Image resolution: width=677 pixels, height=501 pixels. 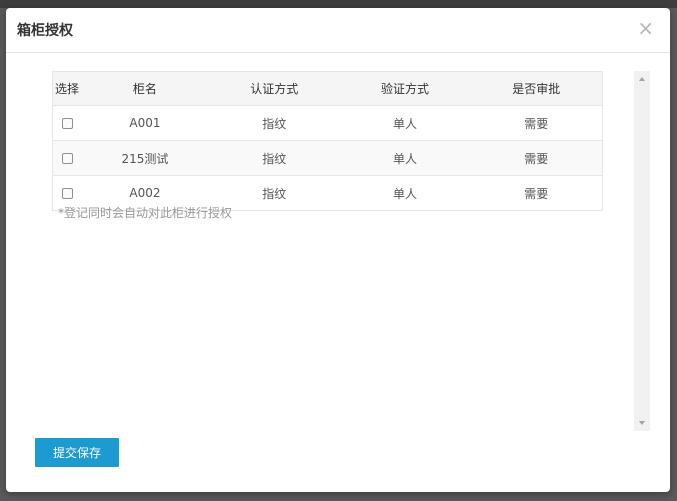 What do you see at coordinates (145, 158) in the screenshot?
I see `cabinet-name: 215测试` at bounding box center [145, 158].